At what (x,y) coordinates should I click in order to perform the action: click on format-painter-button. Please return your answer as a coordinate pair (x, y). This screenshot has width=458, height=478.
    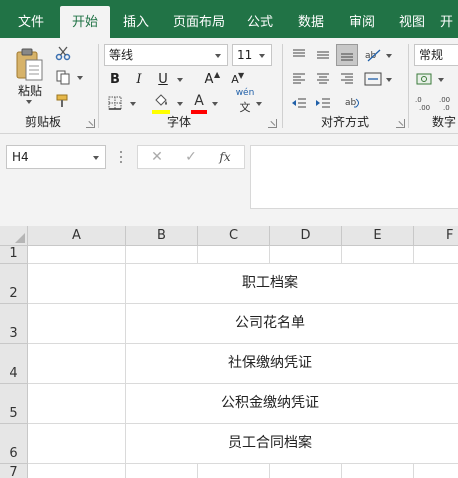
    Looking at the image, I should click on (63, 101).